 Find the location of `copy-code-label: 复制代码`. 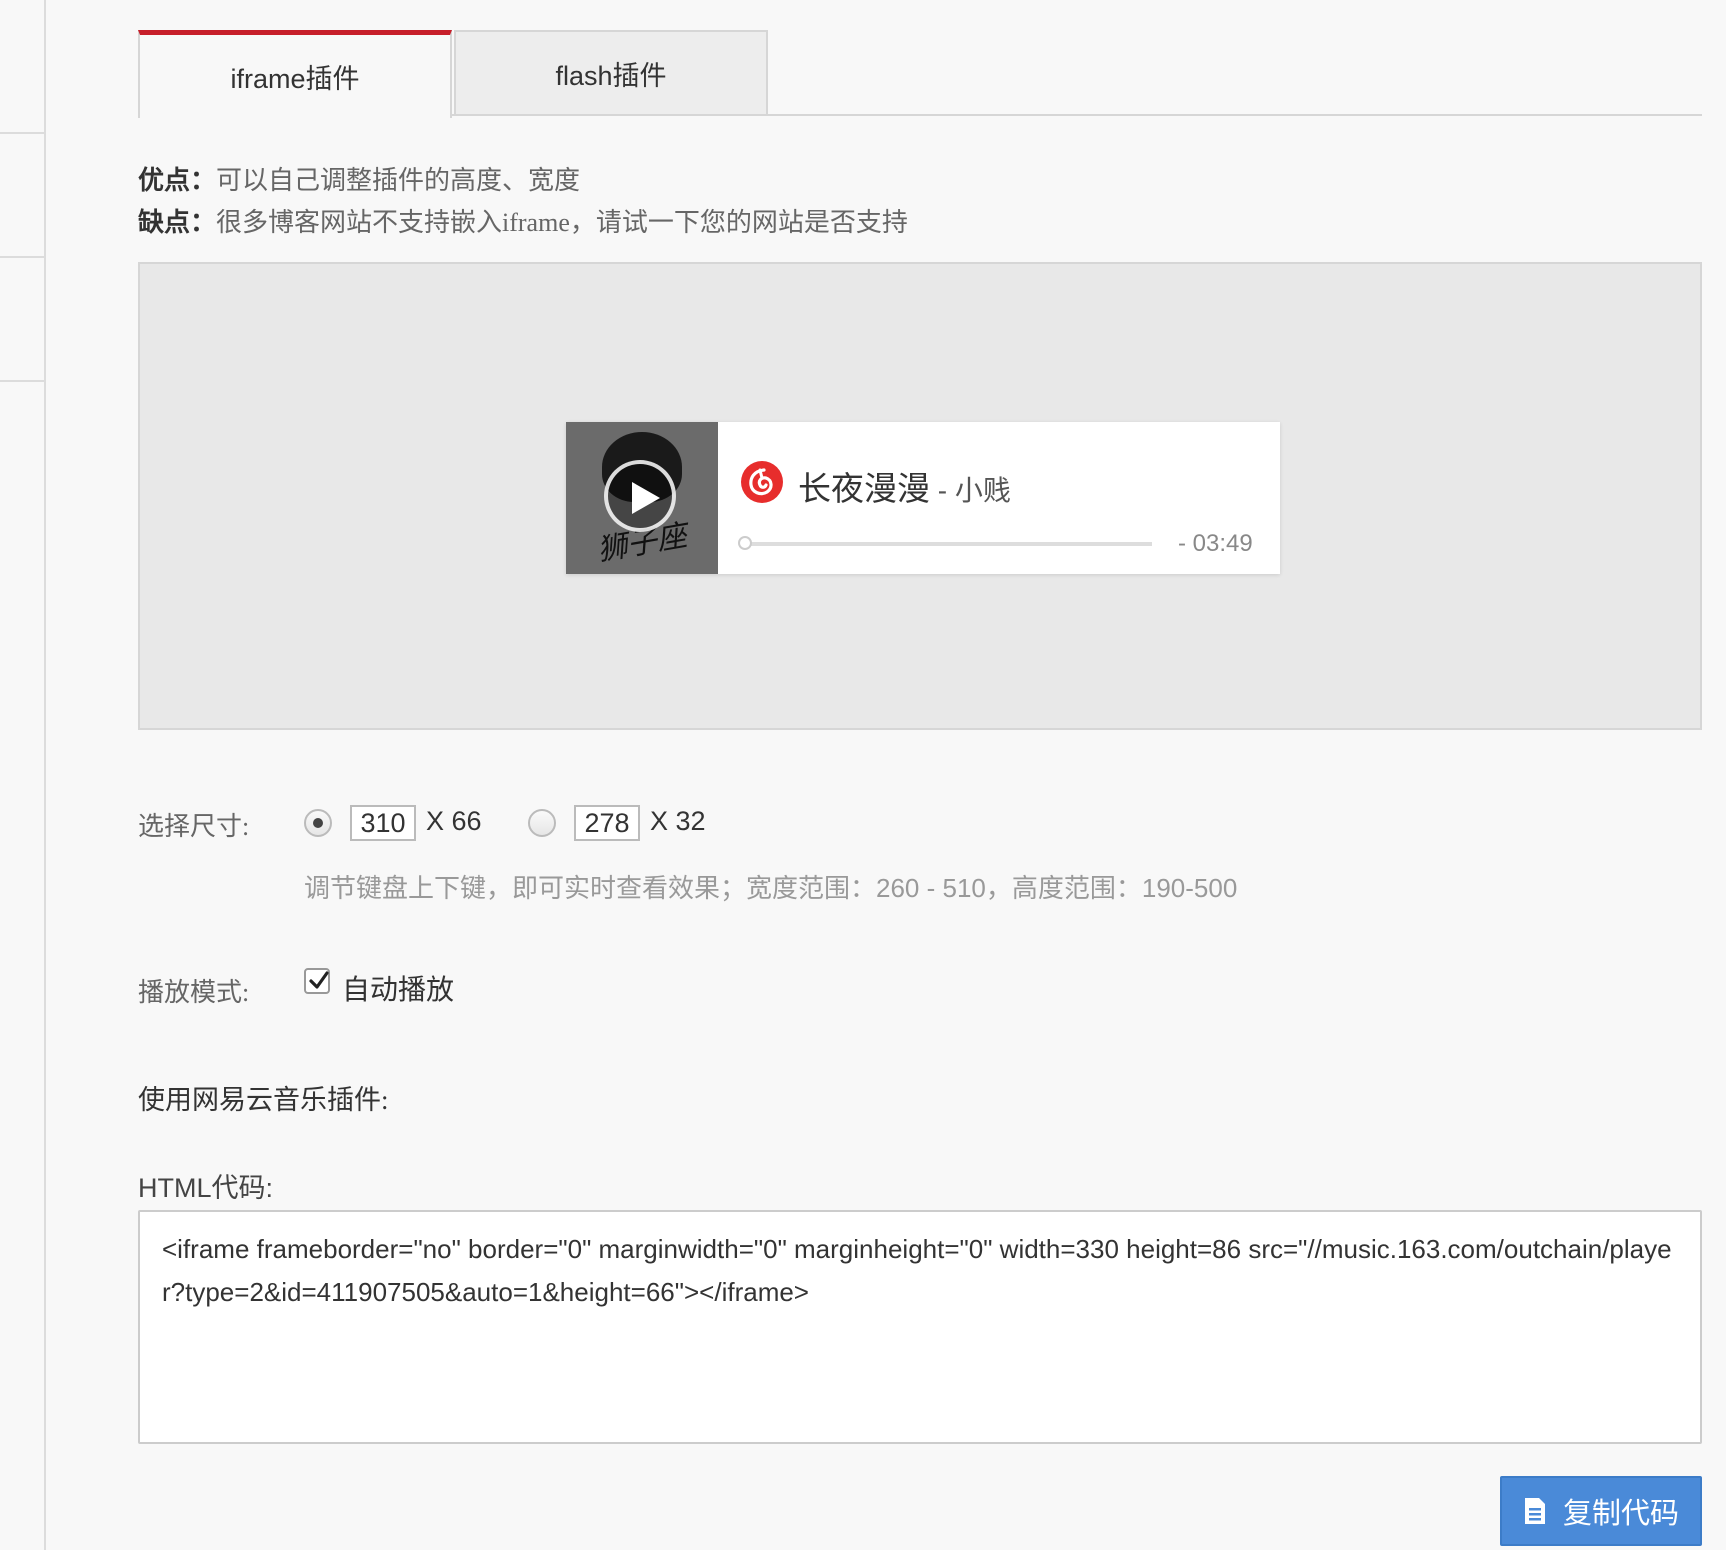

copy-code-label: 复制代码 is located at coordinates (1620, 1514).